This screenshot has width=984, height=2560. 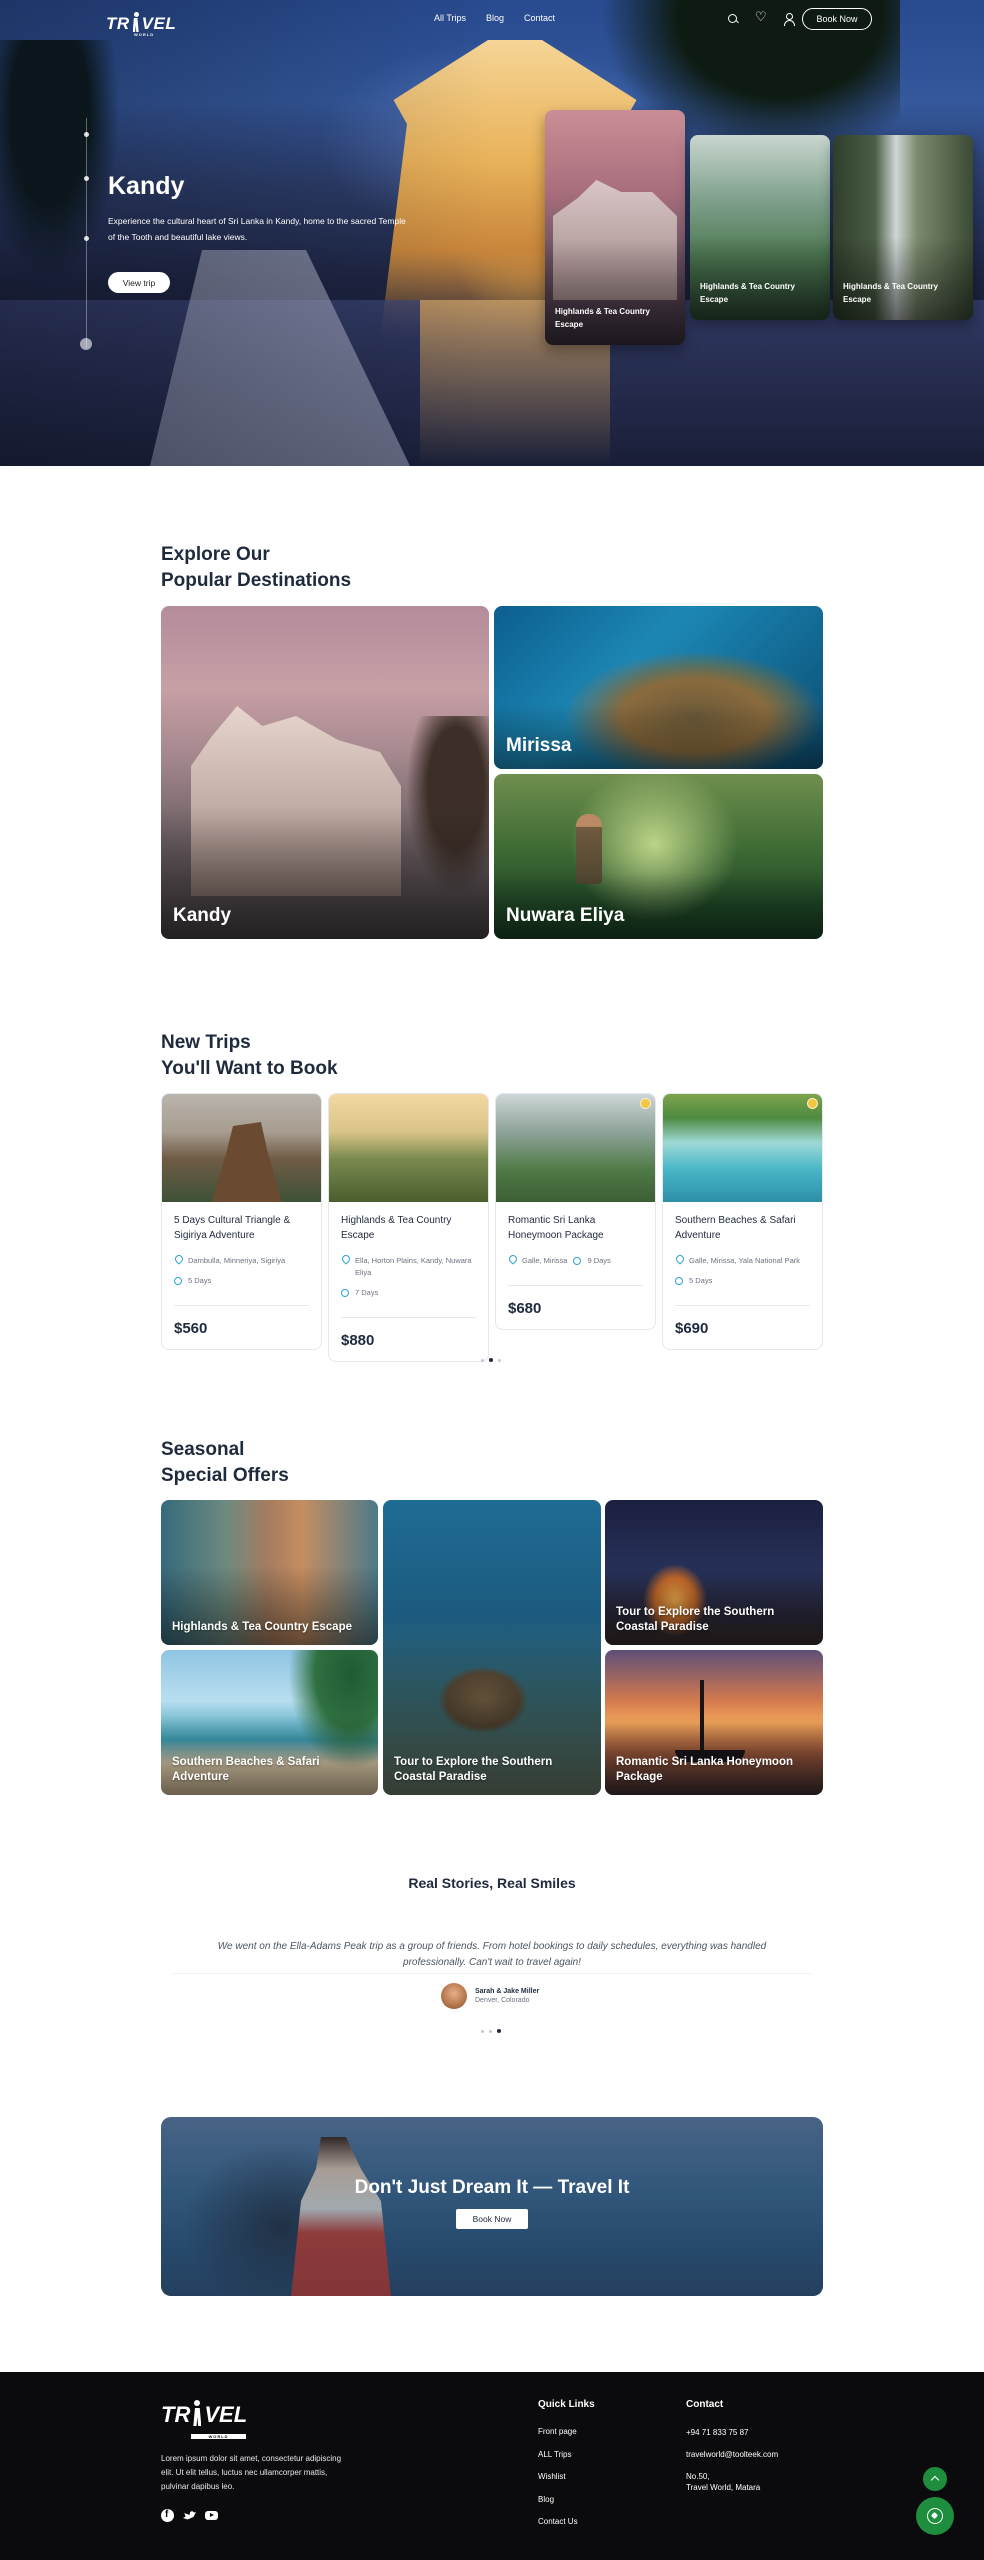 What do you see at coordinates (167, 2515) in the screenshot?
I see `facebook-icon` at bounding box center [167, 2515].